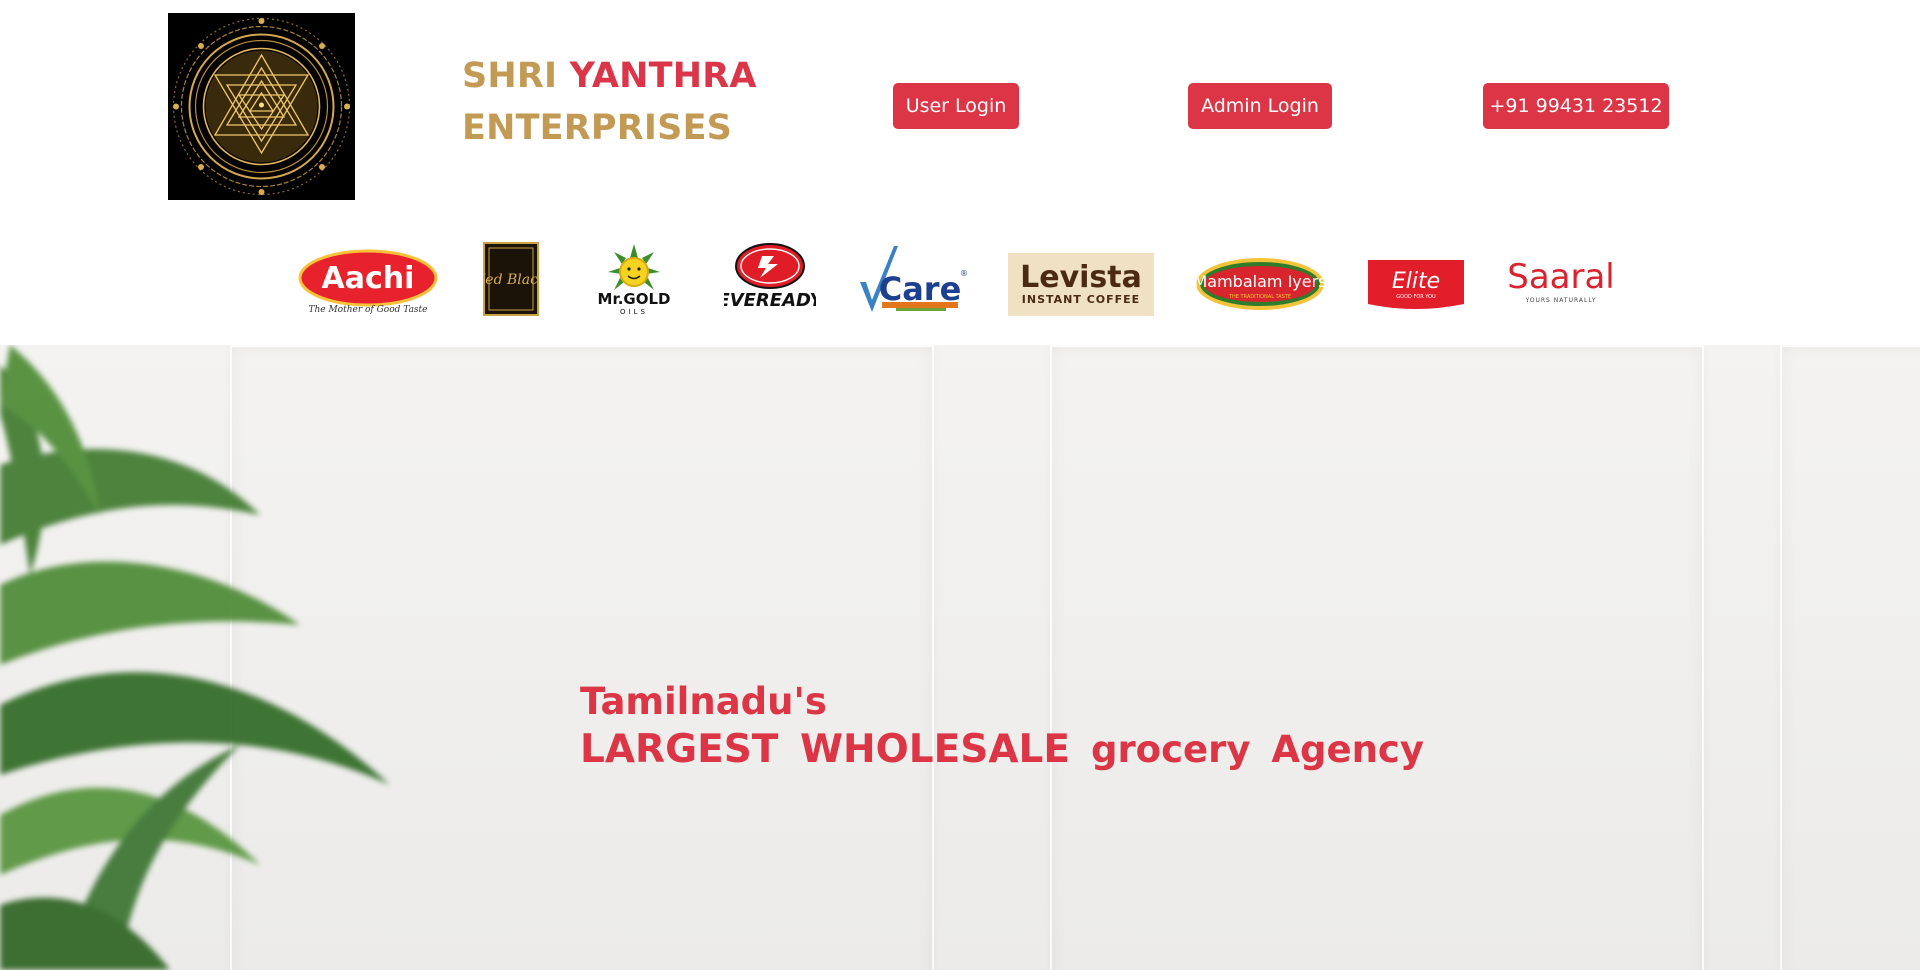 The width and height of the screenshot is (1920, 970). I want to click on aachi-logo-tagline: The Mother of Good Taste, so click(367, 310).